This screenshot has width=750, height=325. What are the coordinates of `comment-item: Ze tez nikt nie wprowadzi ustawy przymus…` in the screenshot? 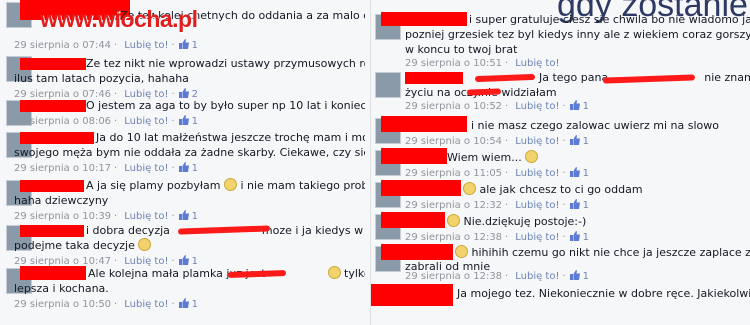 It's located at (182, 75).